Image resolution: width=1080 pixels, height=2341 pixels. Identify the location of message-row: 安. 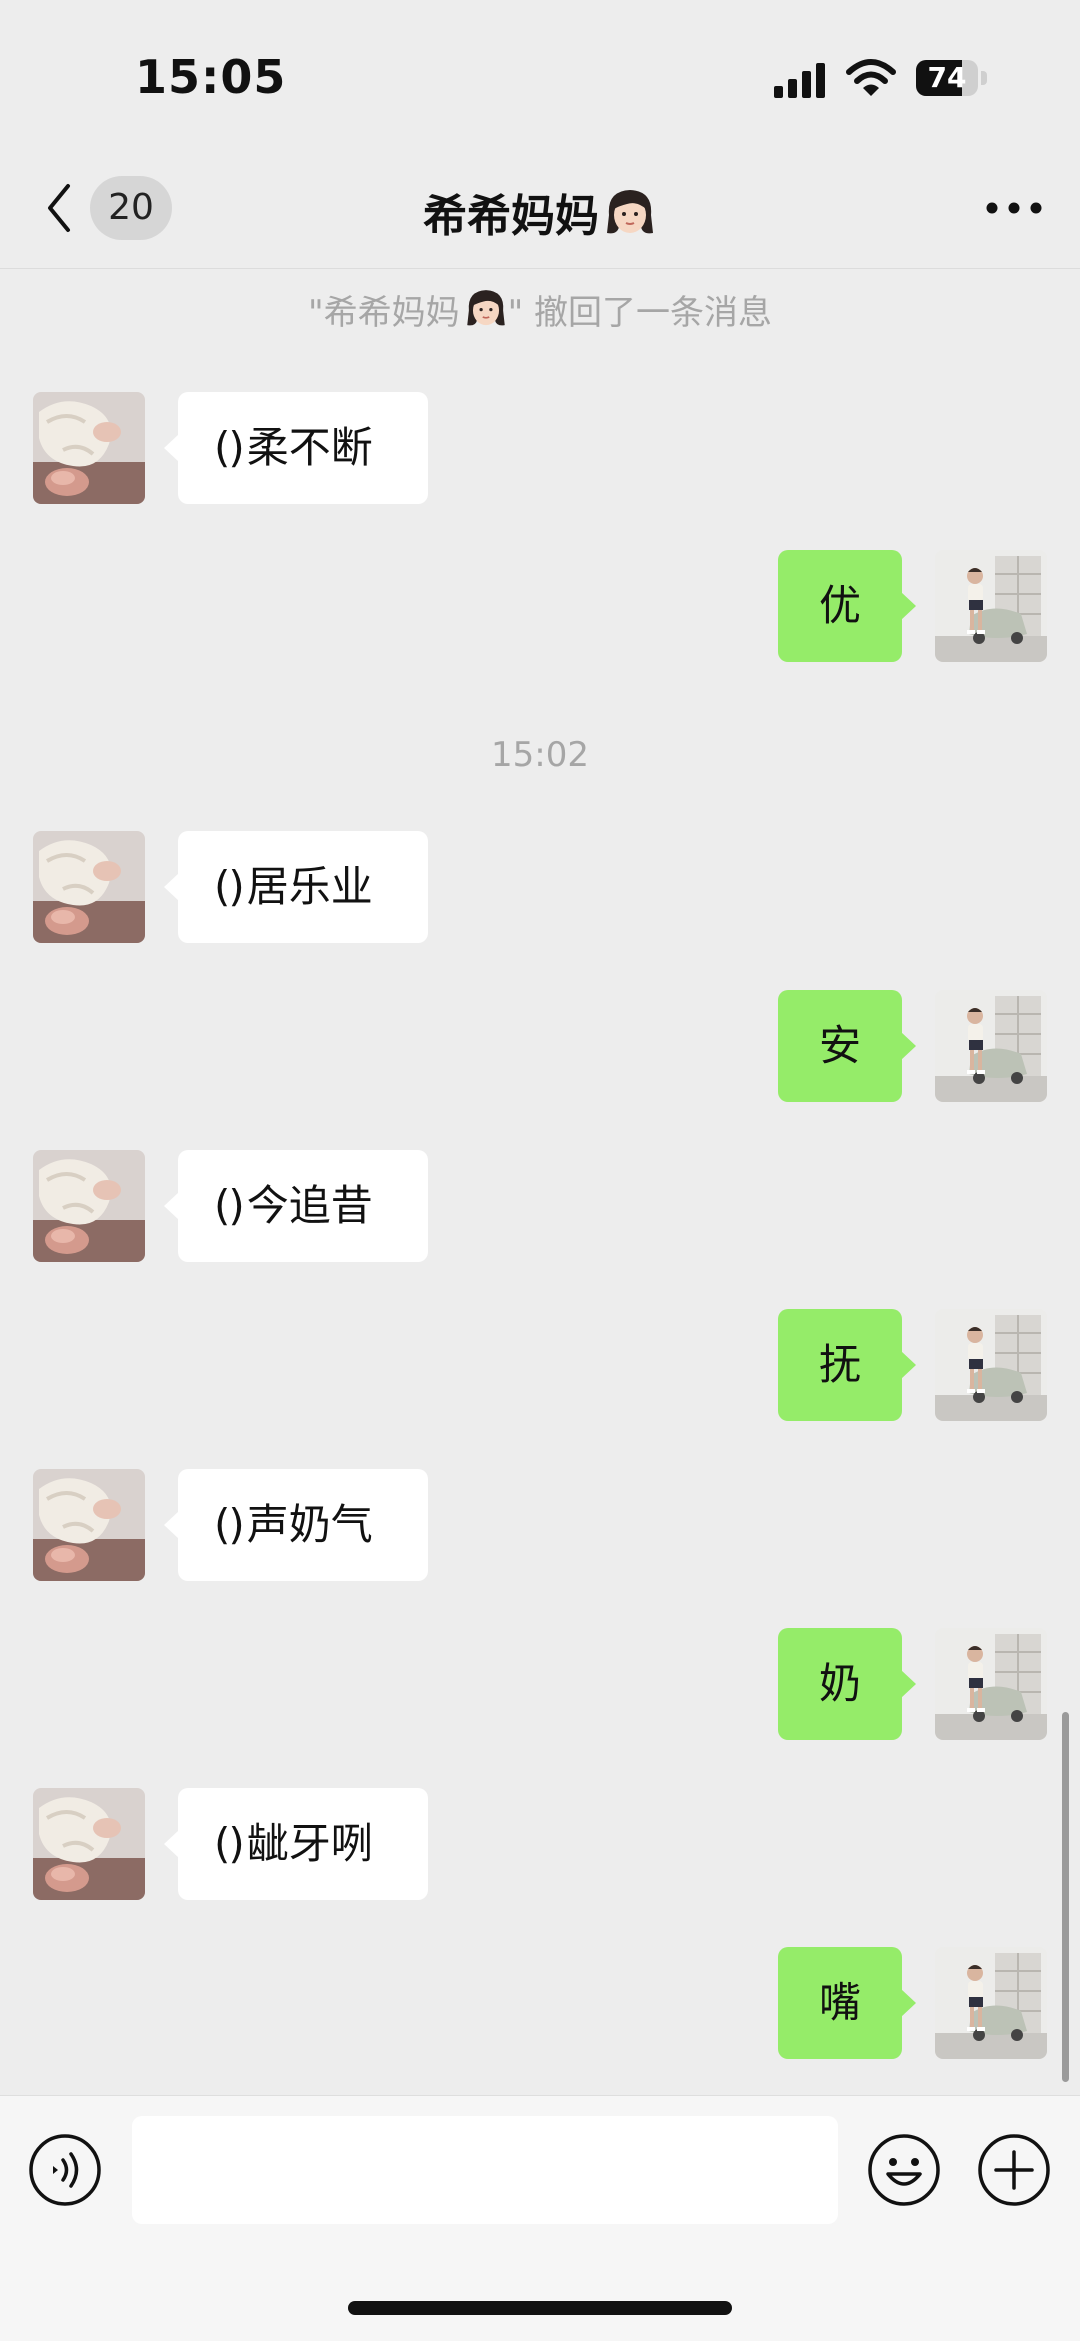
(540, 1046).